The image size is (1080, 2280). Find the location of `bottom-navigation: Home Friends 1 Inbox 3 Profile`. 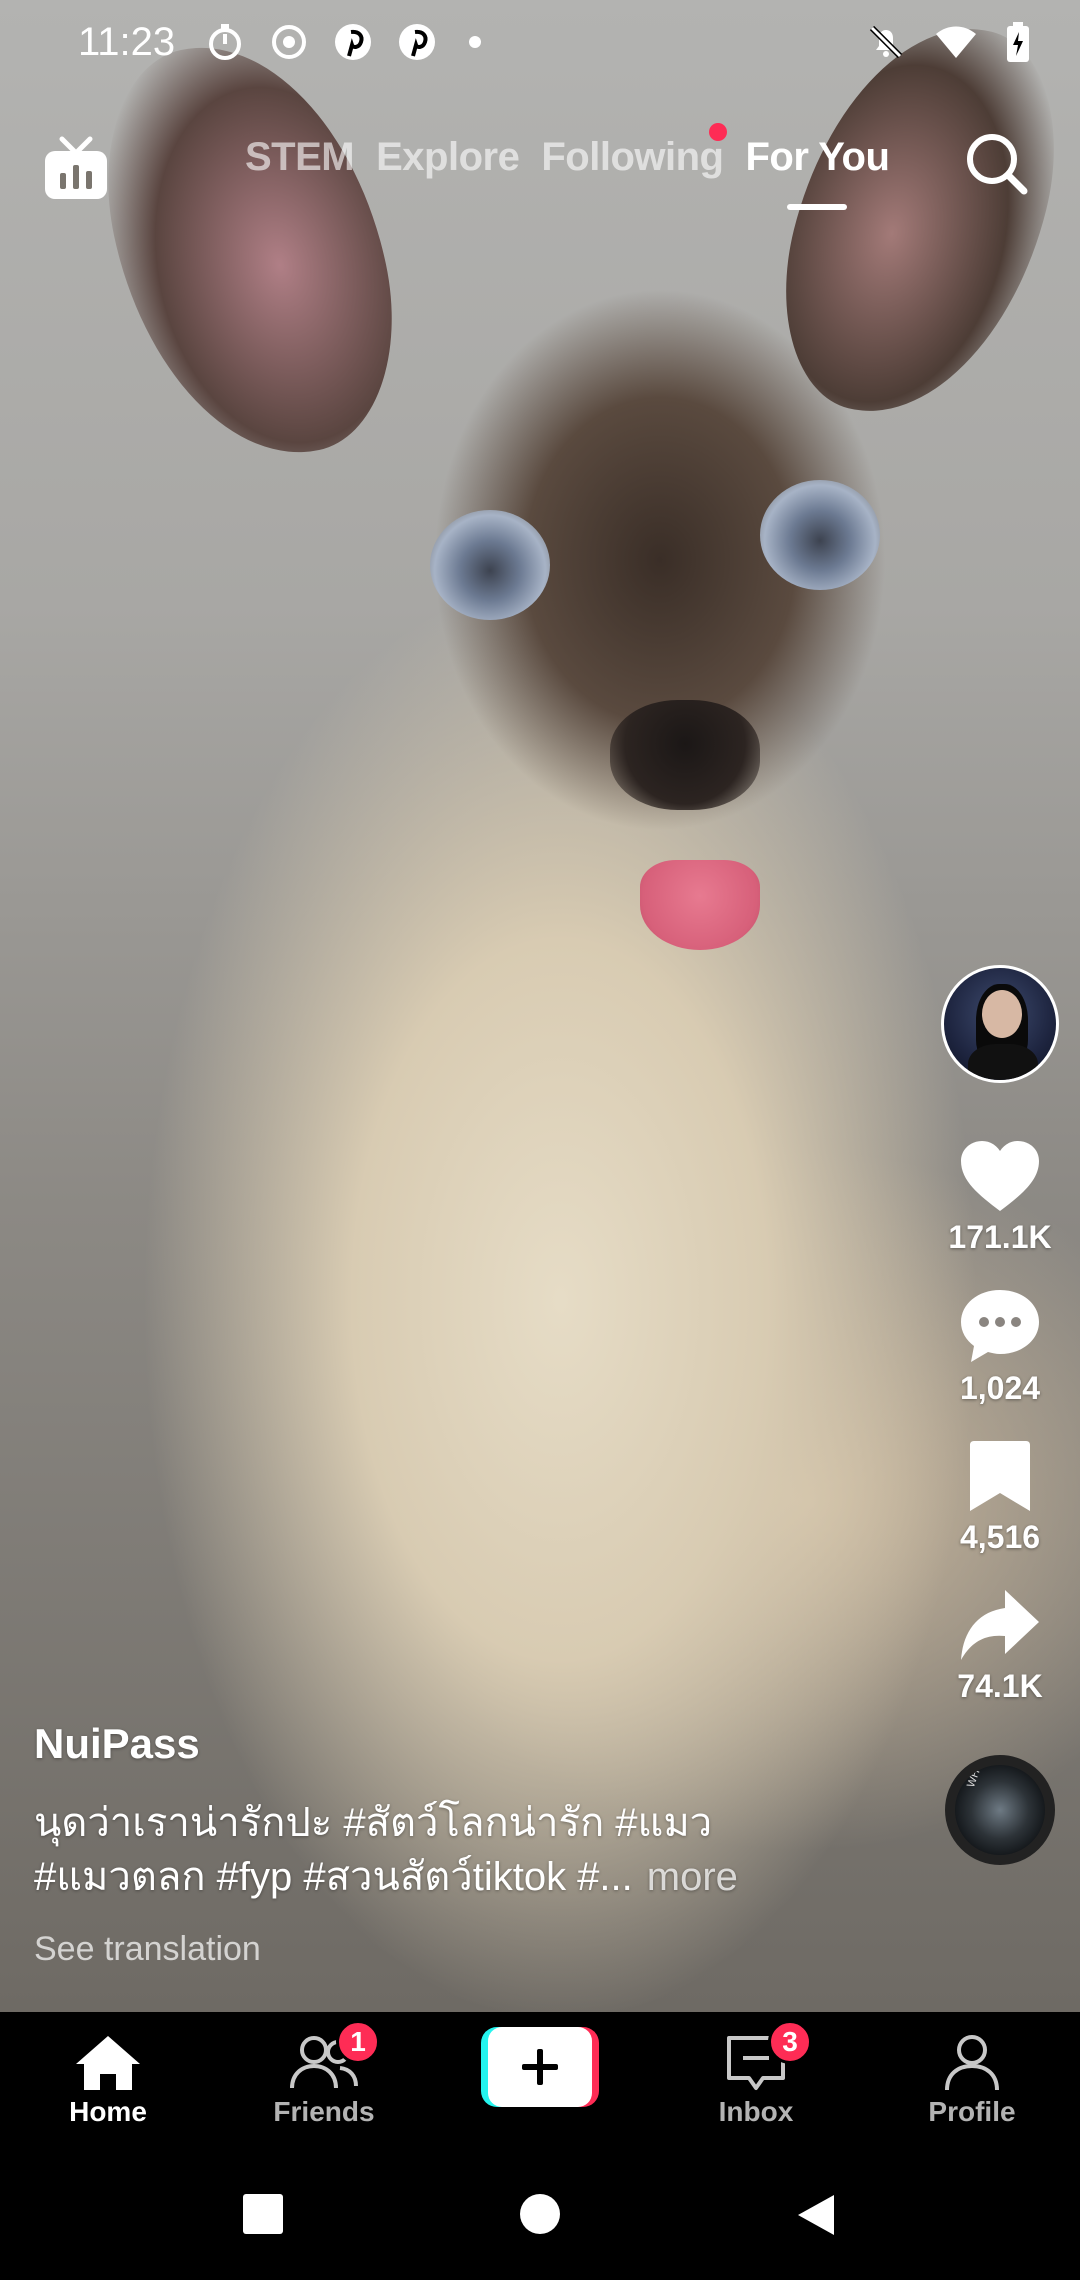

bottom-navigation: Home Friends 1 Inbox 3 Profile is located at coordinates (540, 2084).